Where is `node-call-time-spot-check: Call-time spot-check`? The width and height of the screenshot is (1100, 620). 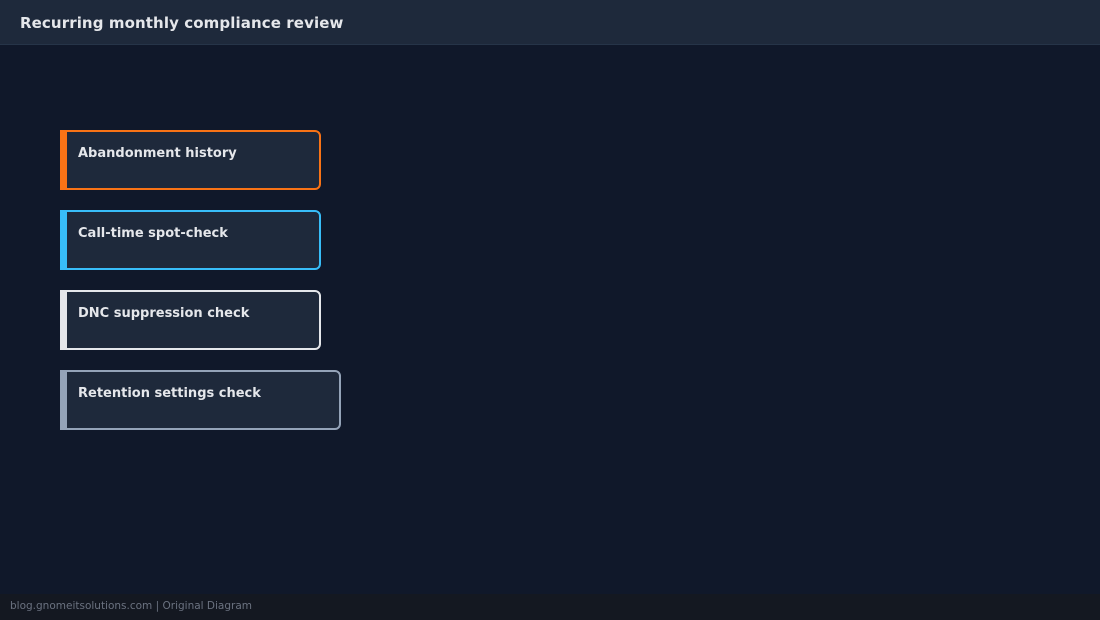
node-call-time-spot-check: Call-time spot-check is located at coordinates (190, 240).